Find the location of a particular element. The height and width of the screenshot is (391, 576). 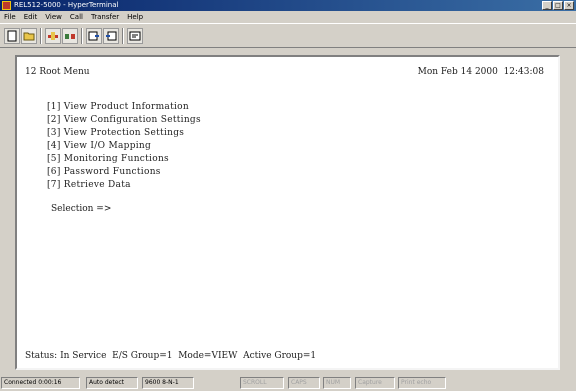

connect-button is located at coordinates (53, 36).